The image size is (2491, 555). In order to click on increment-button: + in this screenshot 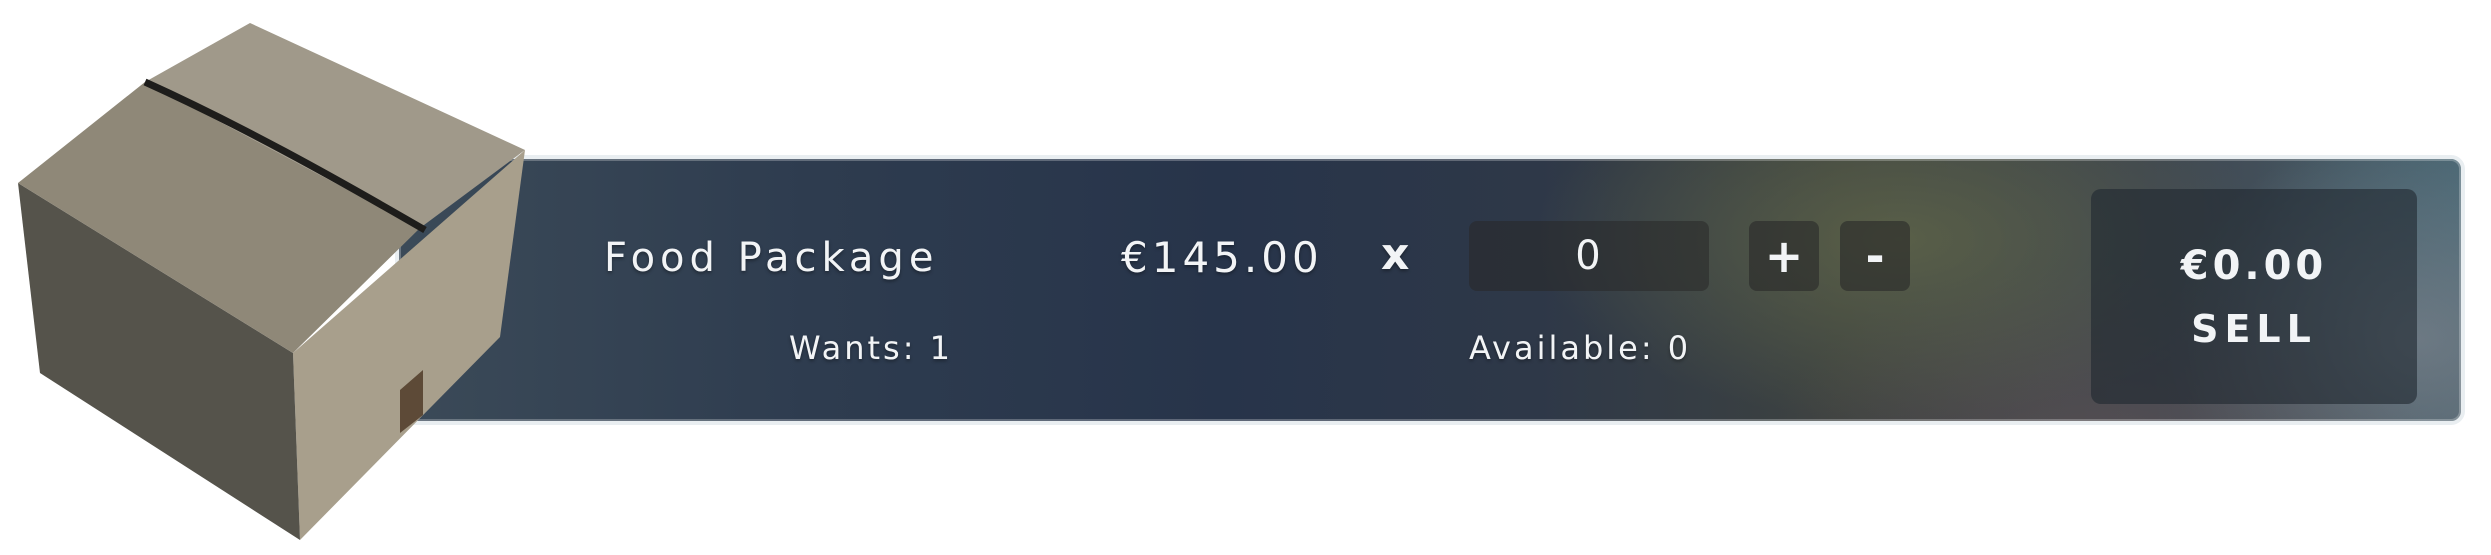, I will do `click(1784, 256)`.